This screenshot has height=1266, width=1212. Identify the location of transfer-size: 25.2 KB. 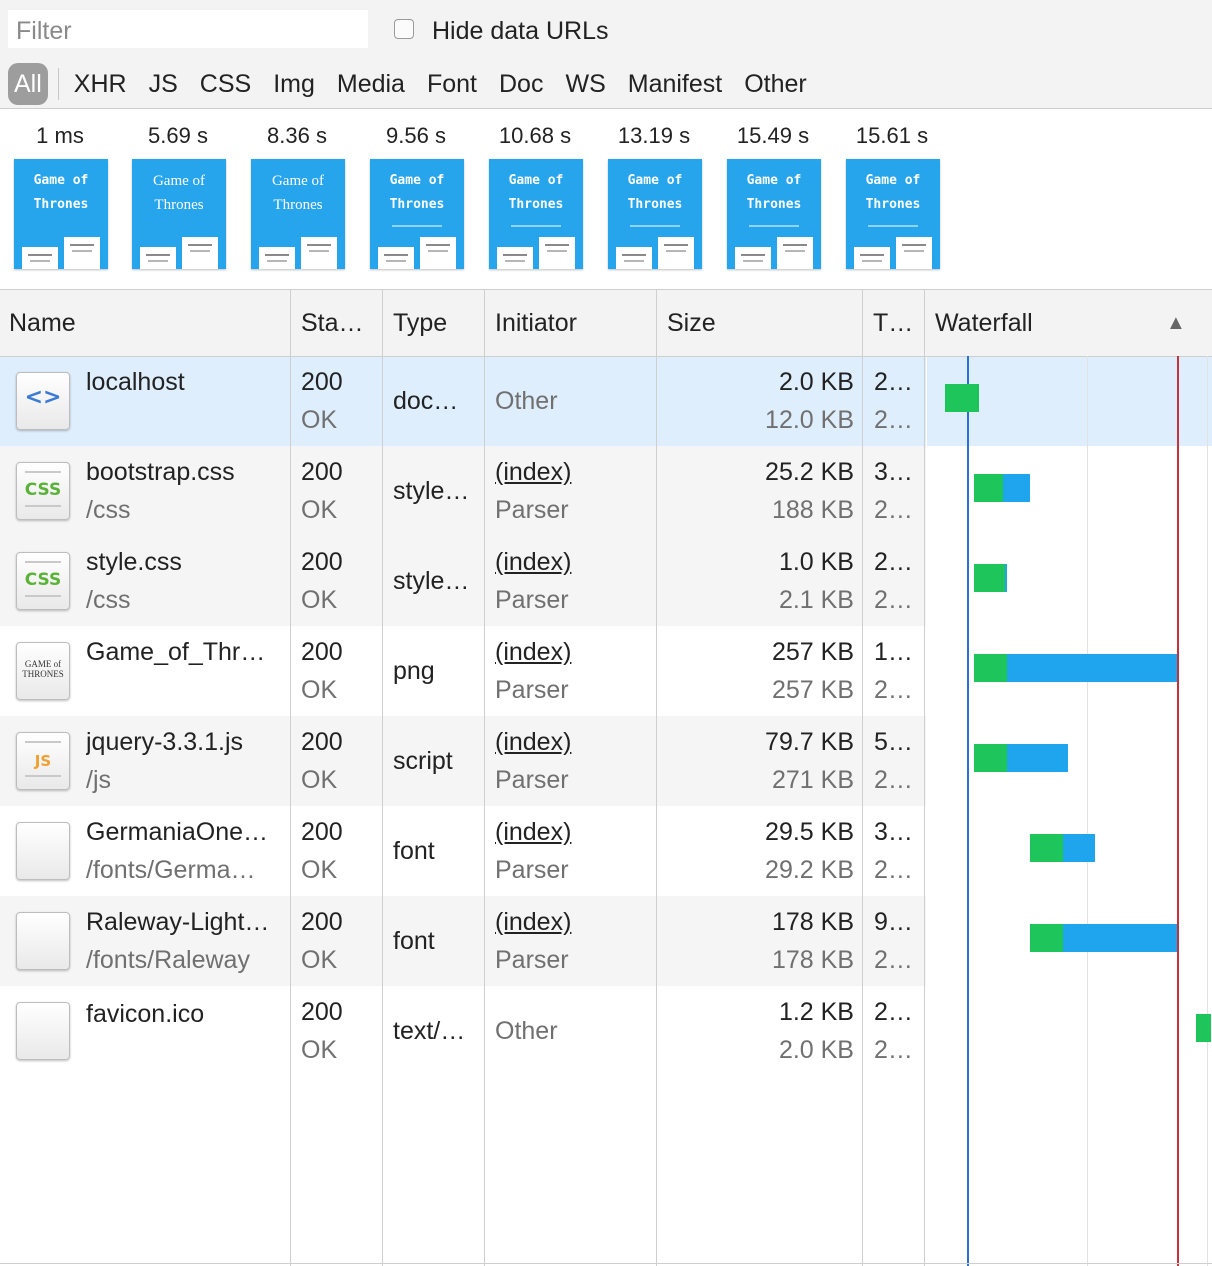
(809, 472).